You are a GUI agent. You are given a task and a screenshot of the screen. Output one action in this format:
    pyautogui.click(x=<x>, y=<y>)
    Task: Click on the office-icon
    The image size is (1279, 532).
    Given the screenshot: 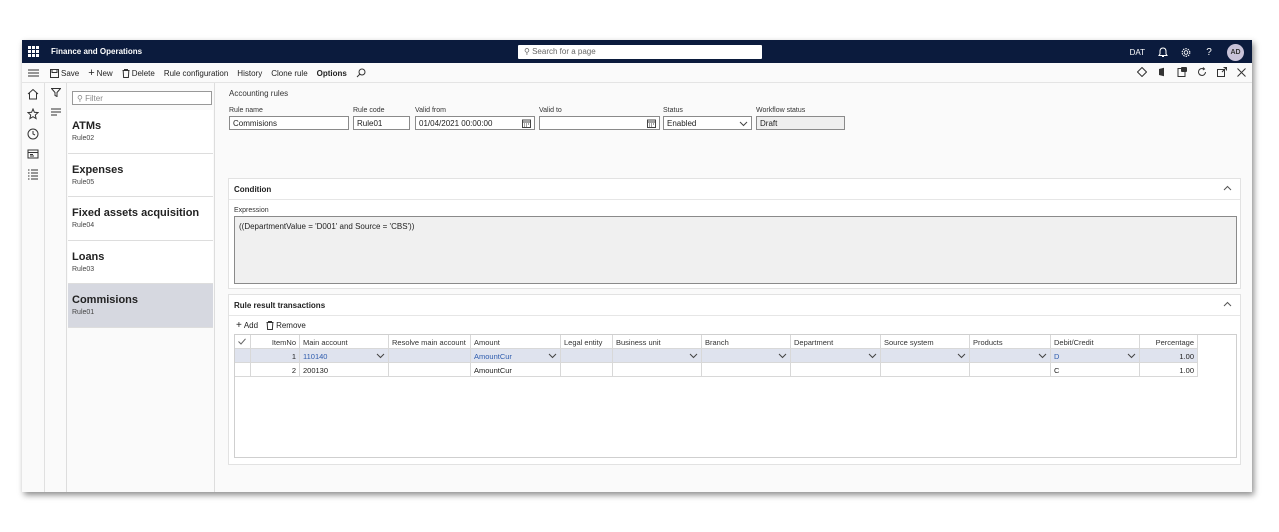 What is the action you would take?
    pyautogui.click(x=1162, y=72)
    